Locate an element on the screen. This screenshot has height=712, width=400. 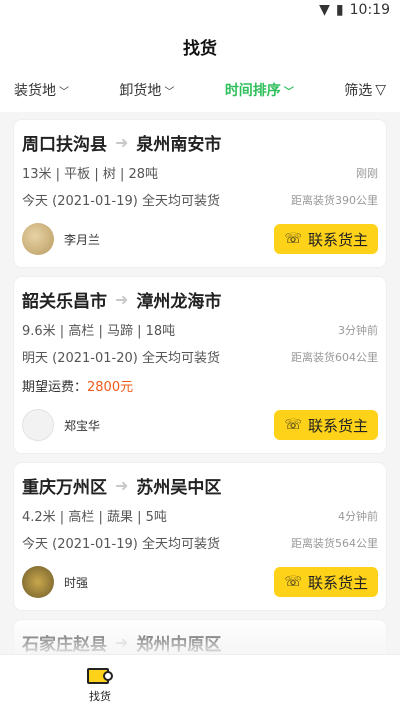
wifi-icon: ▼ is located at coordinates (324, 10).